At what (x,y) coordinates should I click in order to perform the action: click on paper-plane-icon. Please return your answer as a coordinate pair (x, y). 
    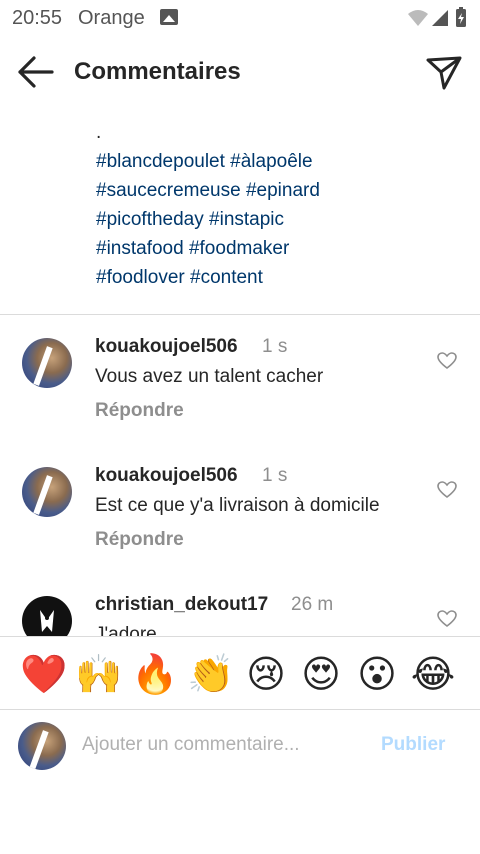
    Looking at the image, I should click on (444, 73).